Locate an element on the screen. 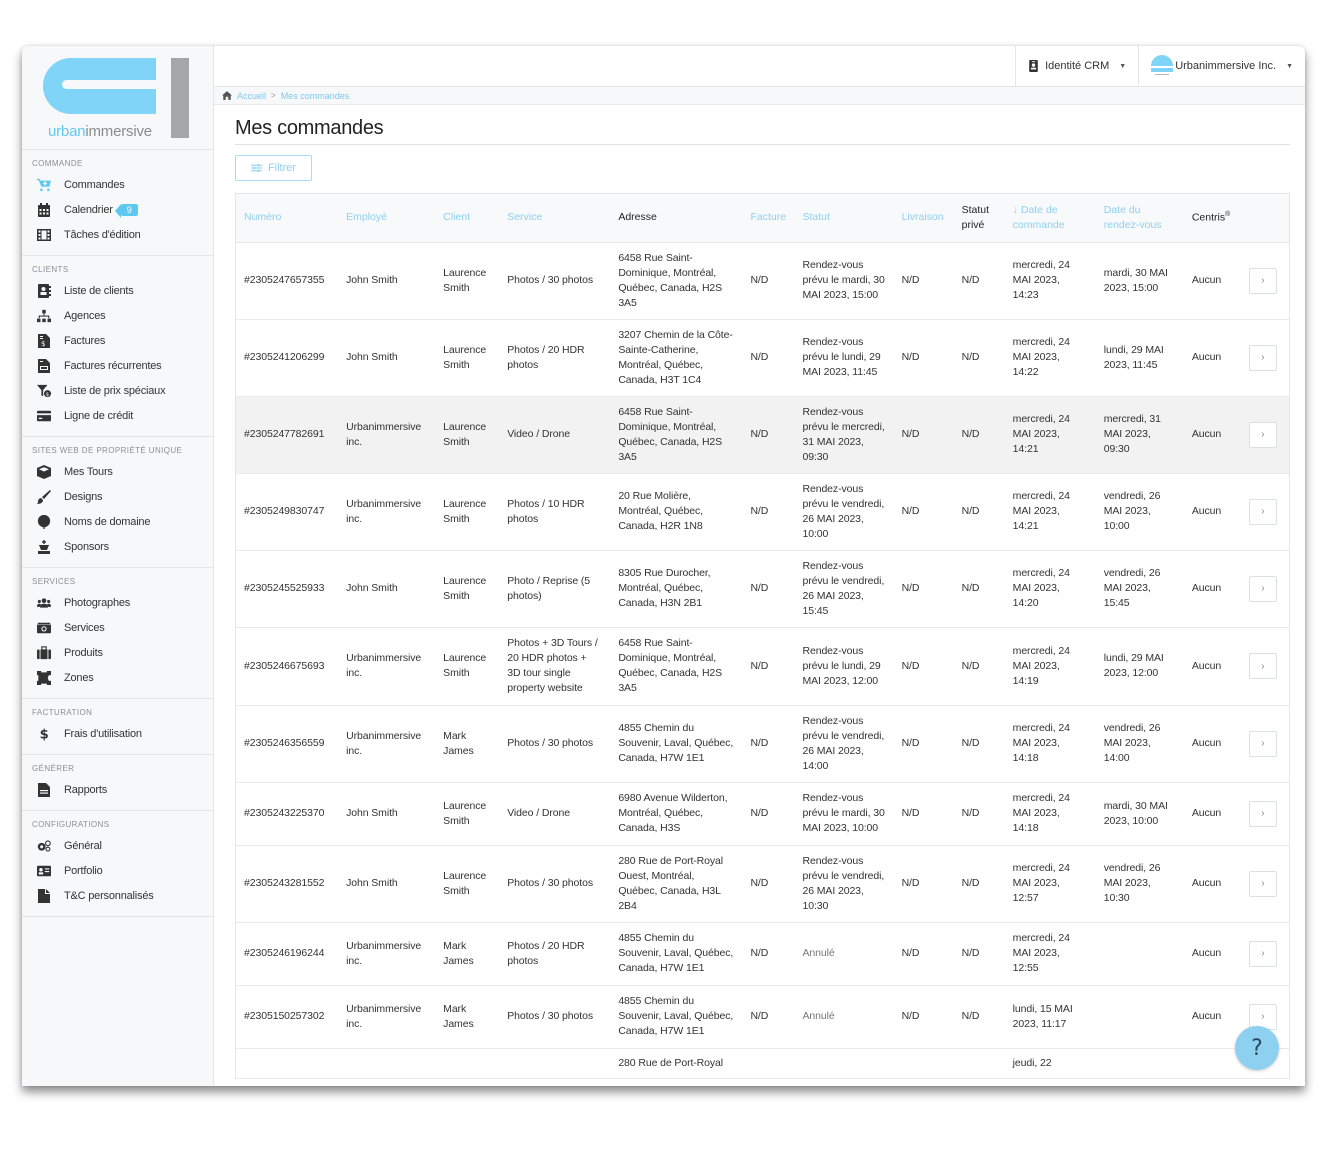  cell-invoice is located at coordinates (768, 1063).